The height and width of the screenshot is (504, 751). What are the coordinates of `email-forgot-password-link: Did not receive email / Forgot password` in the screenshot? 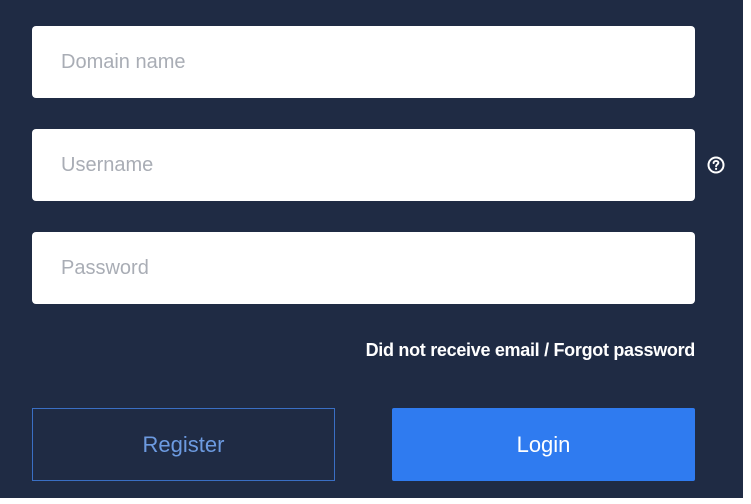 It's located at (531, 350).